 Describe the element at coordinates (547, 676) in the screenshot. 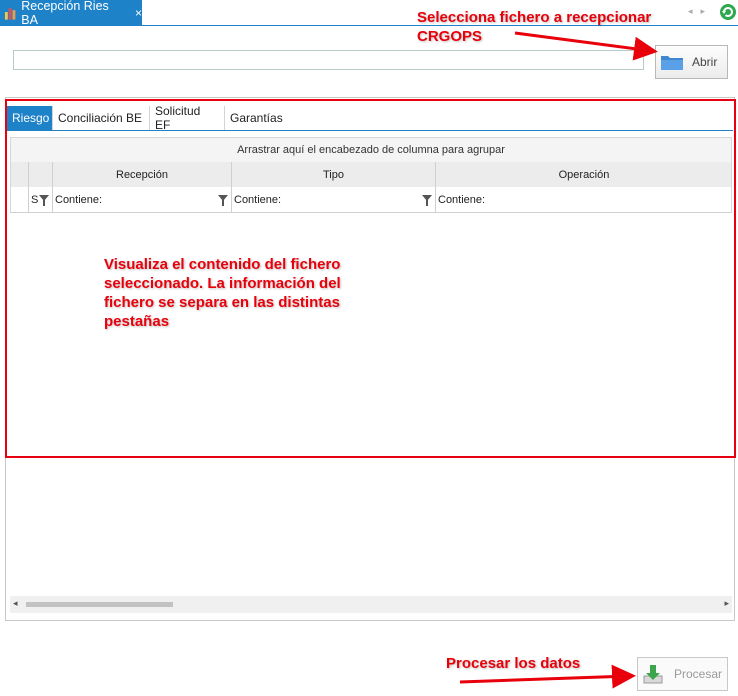

I see `arrow-to-process-button` at that location.